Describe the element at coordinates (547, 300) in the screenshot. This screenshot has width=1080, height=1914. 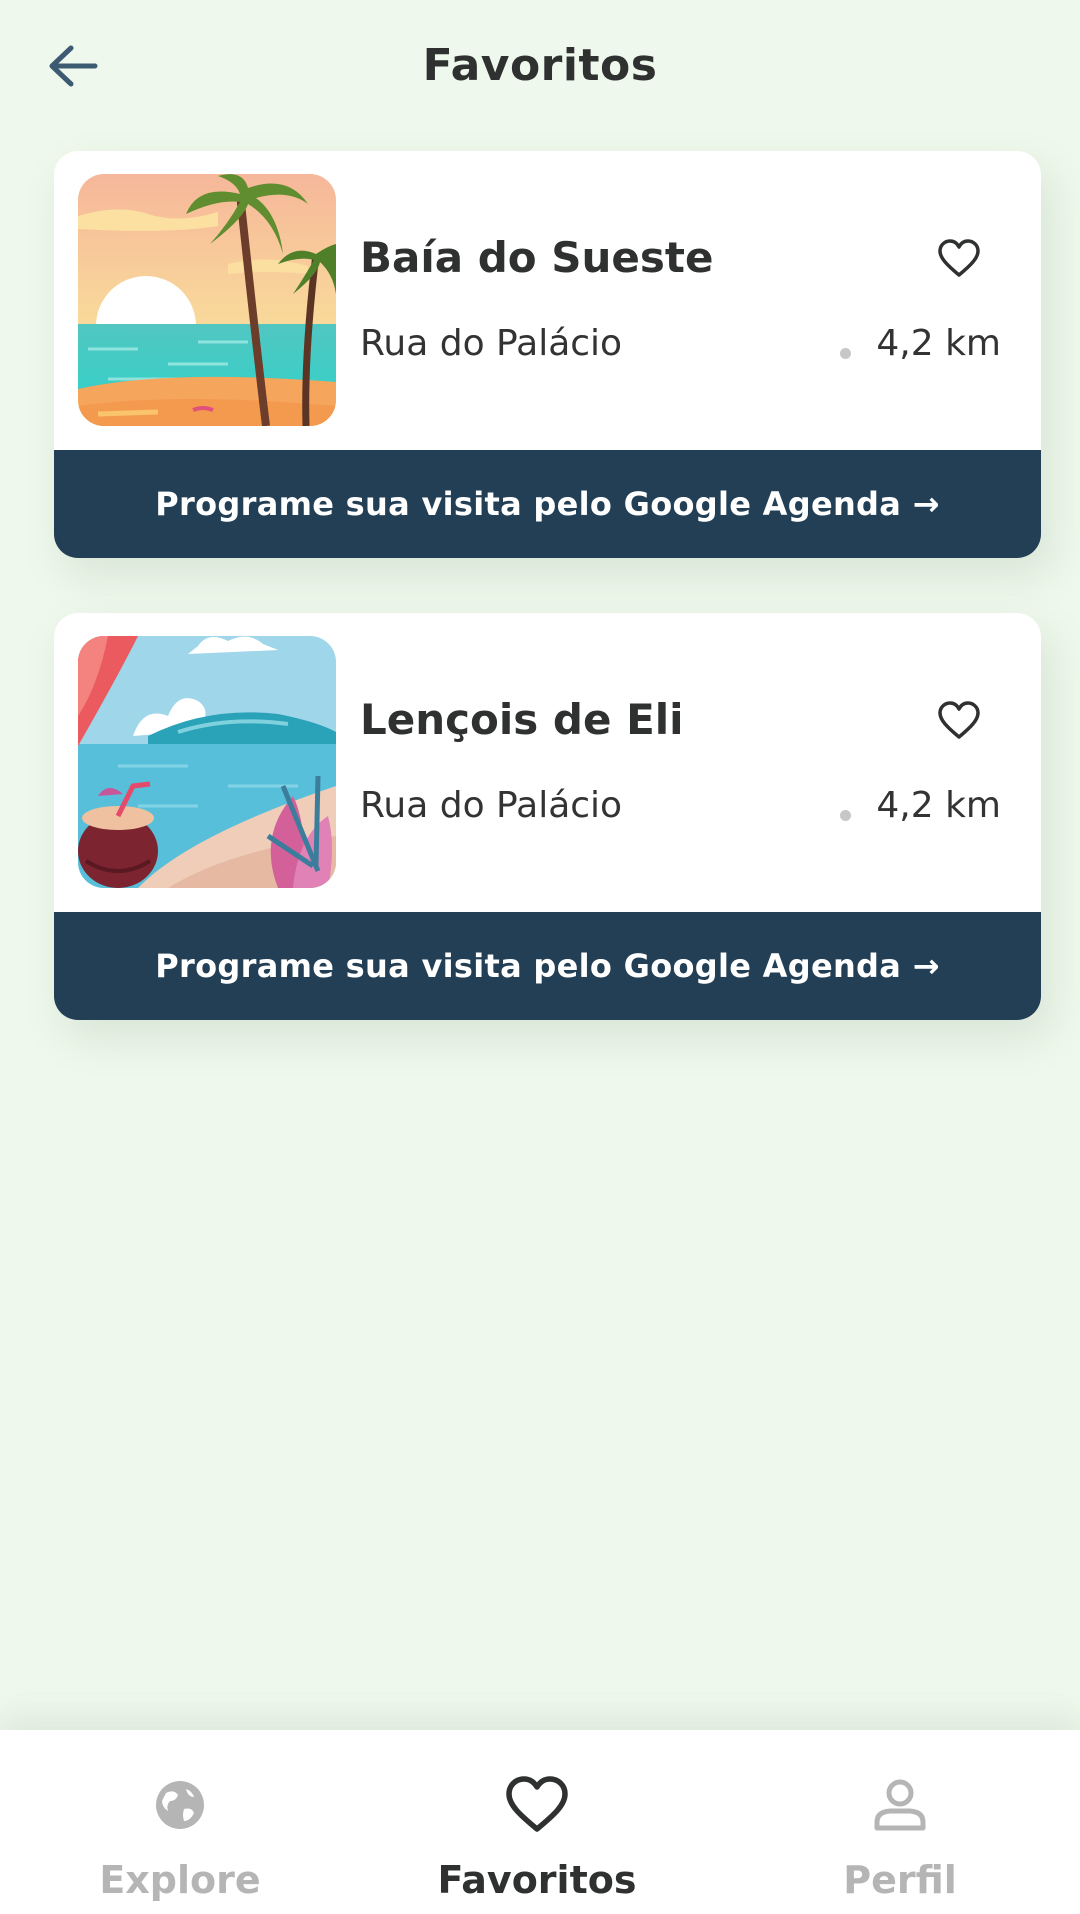
I see `card-content: Baía do Sueste Rua do Palácio 4,2 km` at that location.